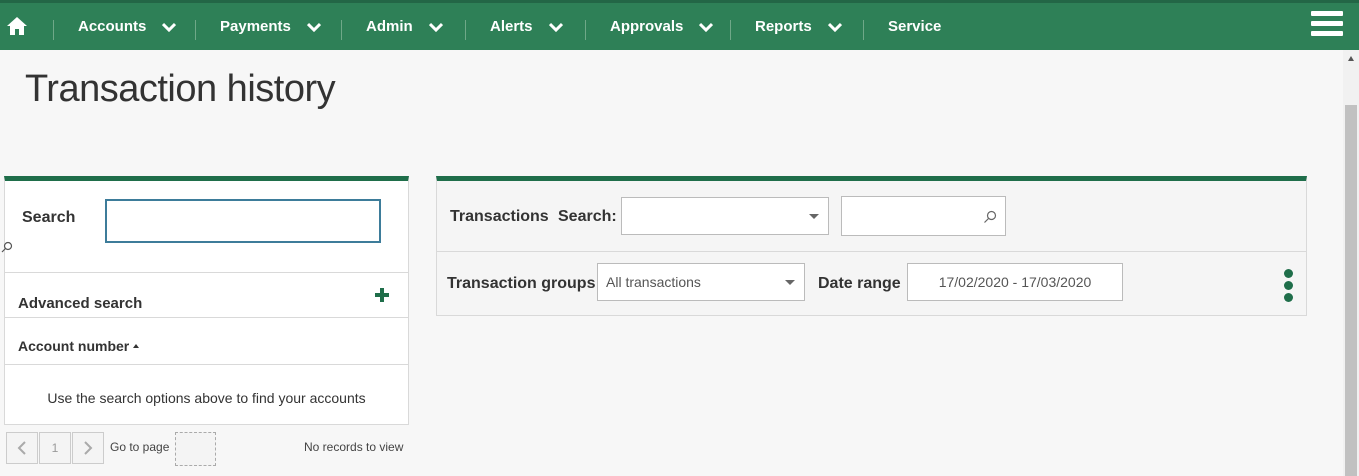 The height and width of the screenshot is (476, 1359). What do you see at coordinates (55, 448) in the screenshot?
I see `page-number: 1` at bounding box center [55, 448].